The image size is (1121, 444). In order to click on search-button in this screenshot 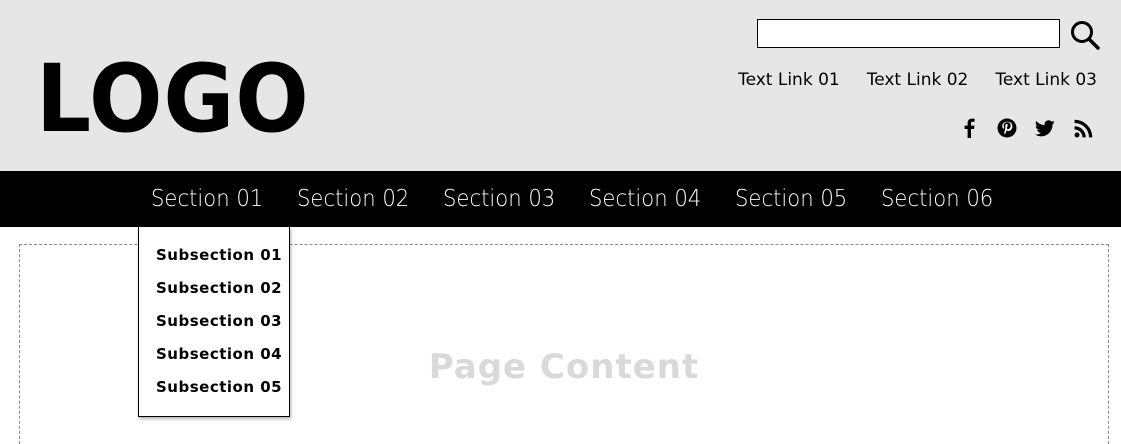, I will do `click(1085, 35)`.